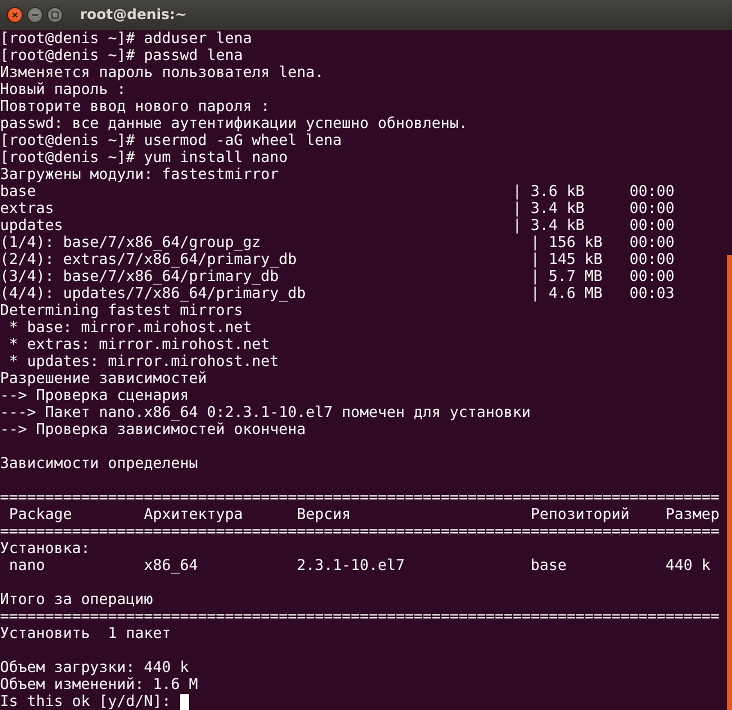 The height and width of the screenshot is (710, 732). I want to click on terminal-line: Новый пароль :, so click(63, 89).